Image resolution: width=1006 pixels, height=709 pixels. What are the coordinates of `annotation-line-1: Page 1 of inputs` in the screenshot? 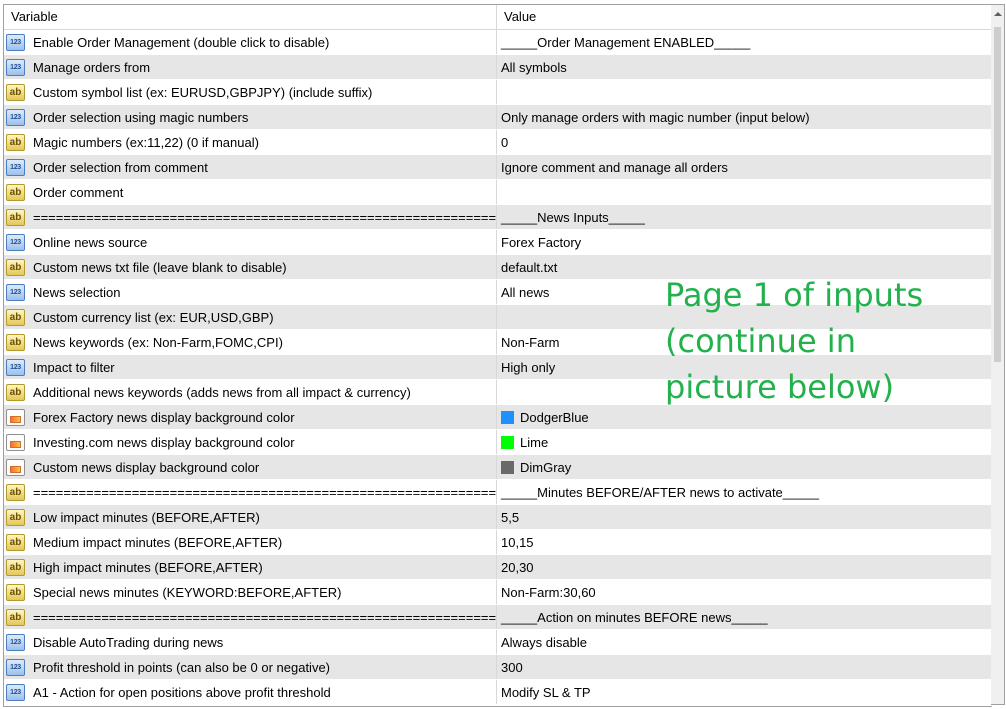 It's located at (794, 295).